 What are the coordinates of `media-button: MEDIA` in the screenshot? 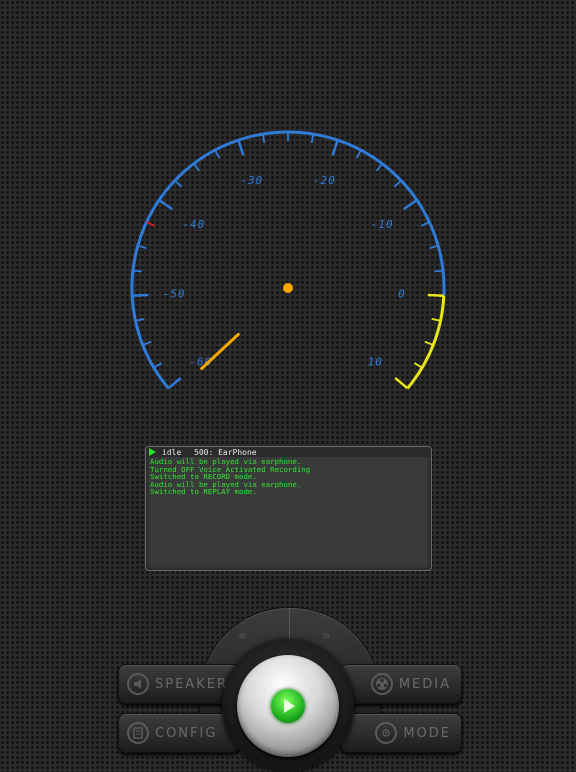 It's located at (401, 684).